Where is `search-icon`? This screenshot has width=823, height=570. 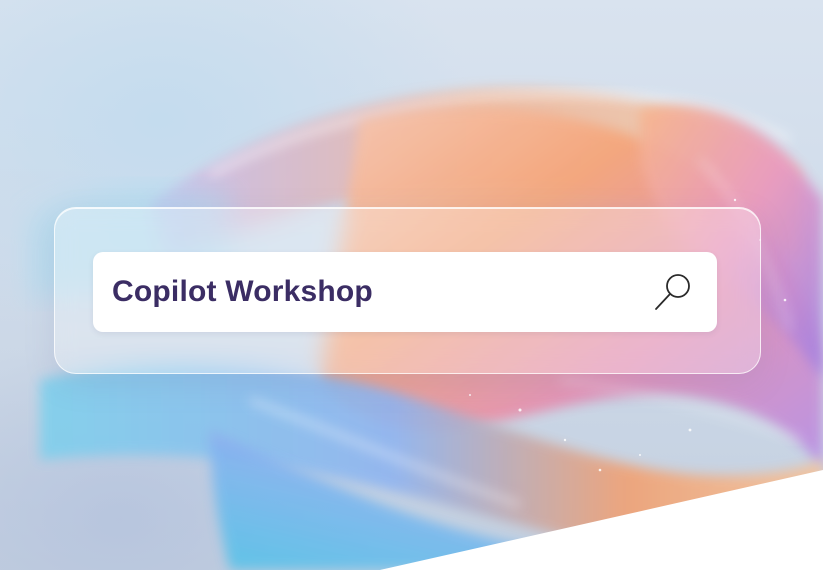 search-icon is located at coordinates (673, 292).